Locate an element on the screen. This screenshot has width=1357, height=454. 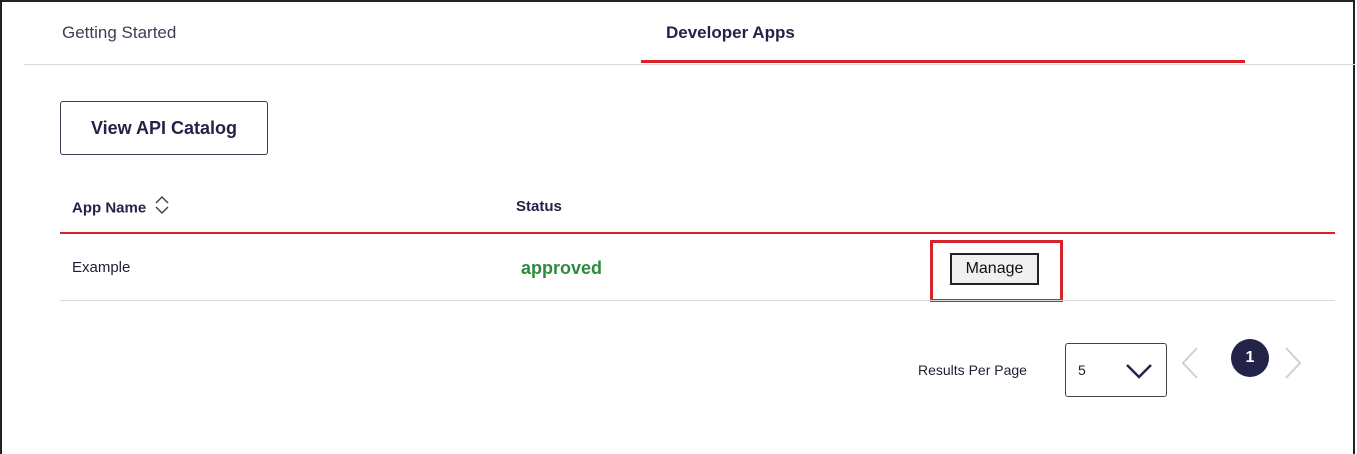
page-1-button: 1 is located at coordinates (1250, 358).